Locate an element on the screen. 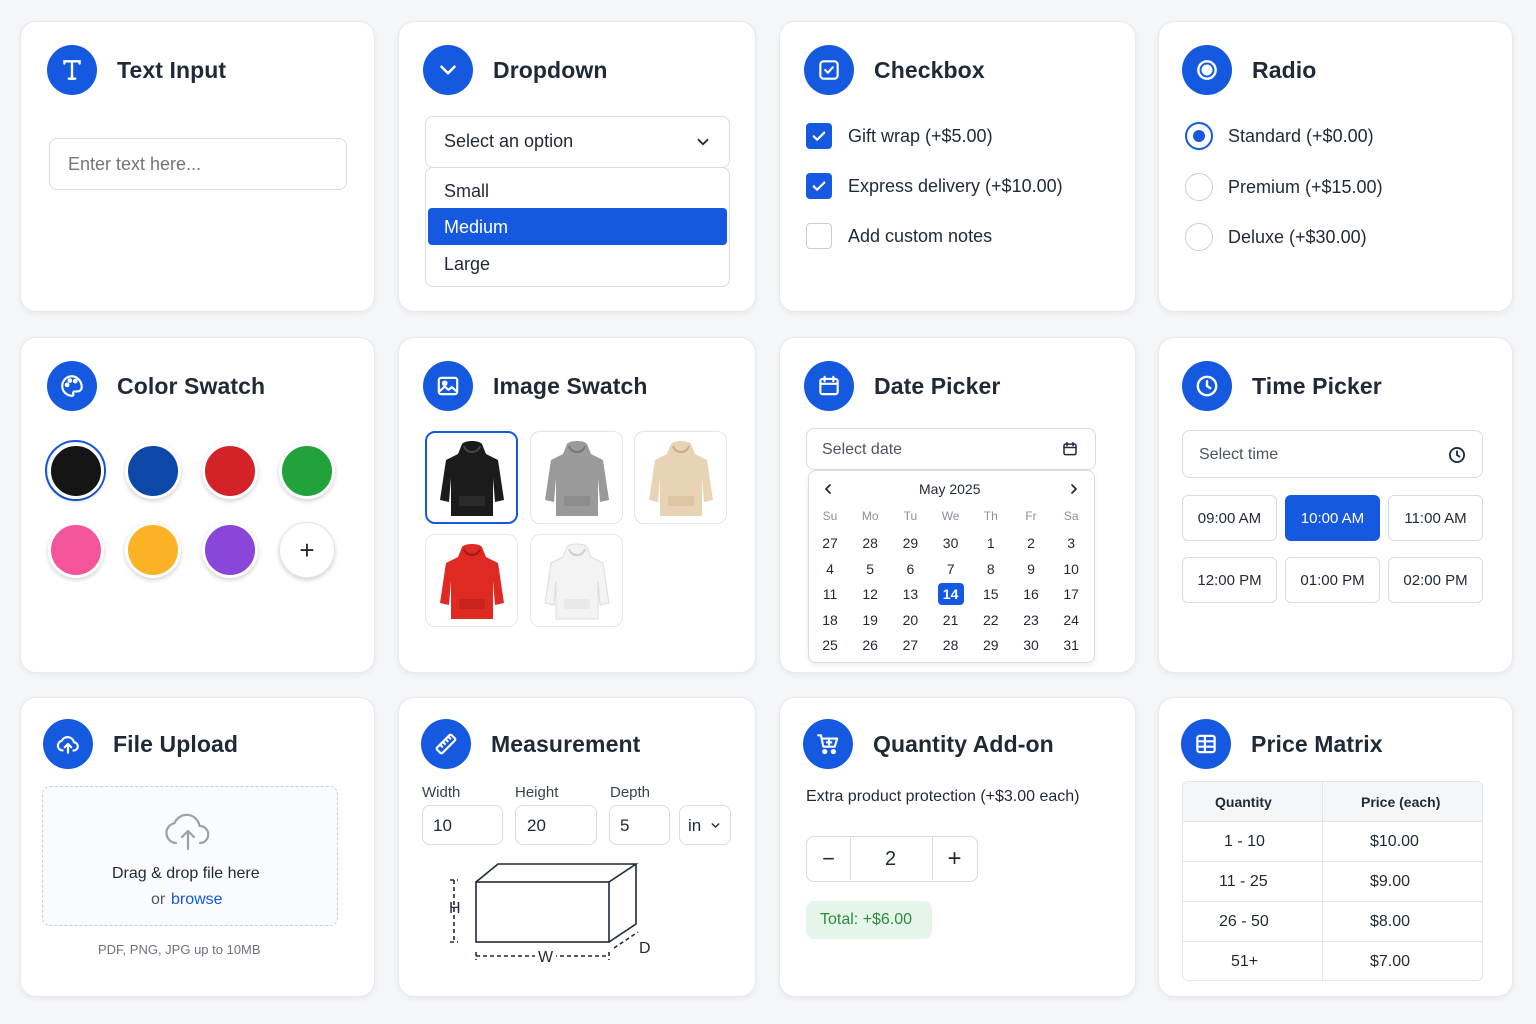  calendar-day: 23 is located at coordinates (1031, 620).